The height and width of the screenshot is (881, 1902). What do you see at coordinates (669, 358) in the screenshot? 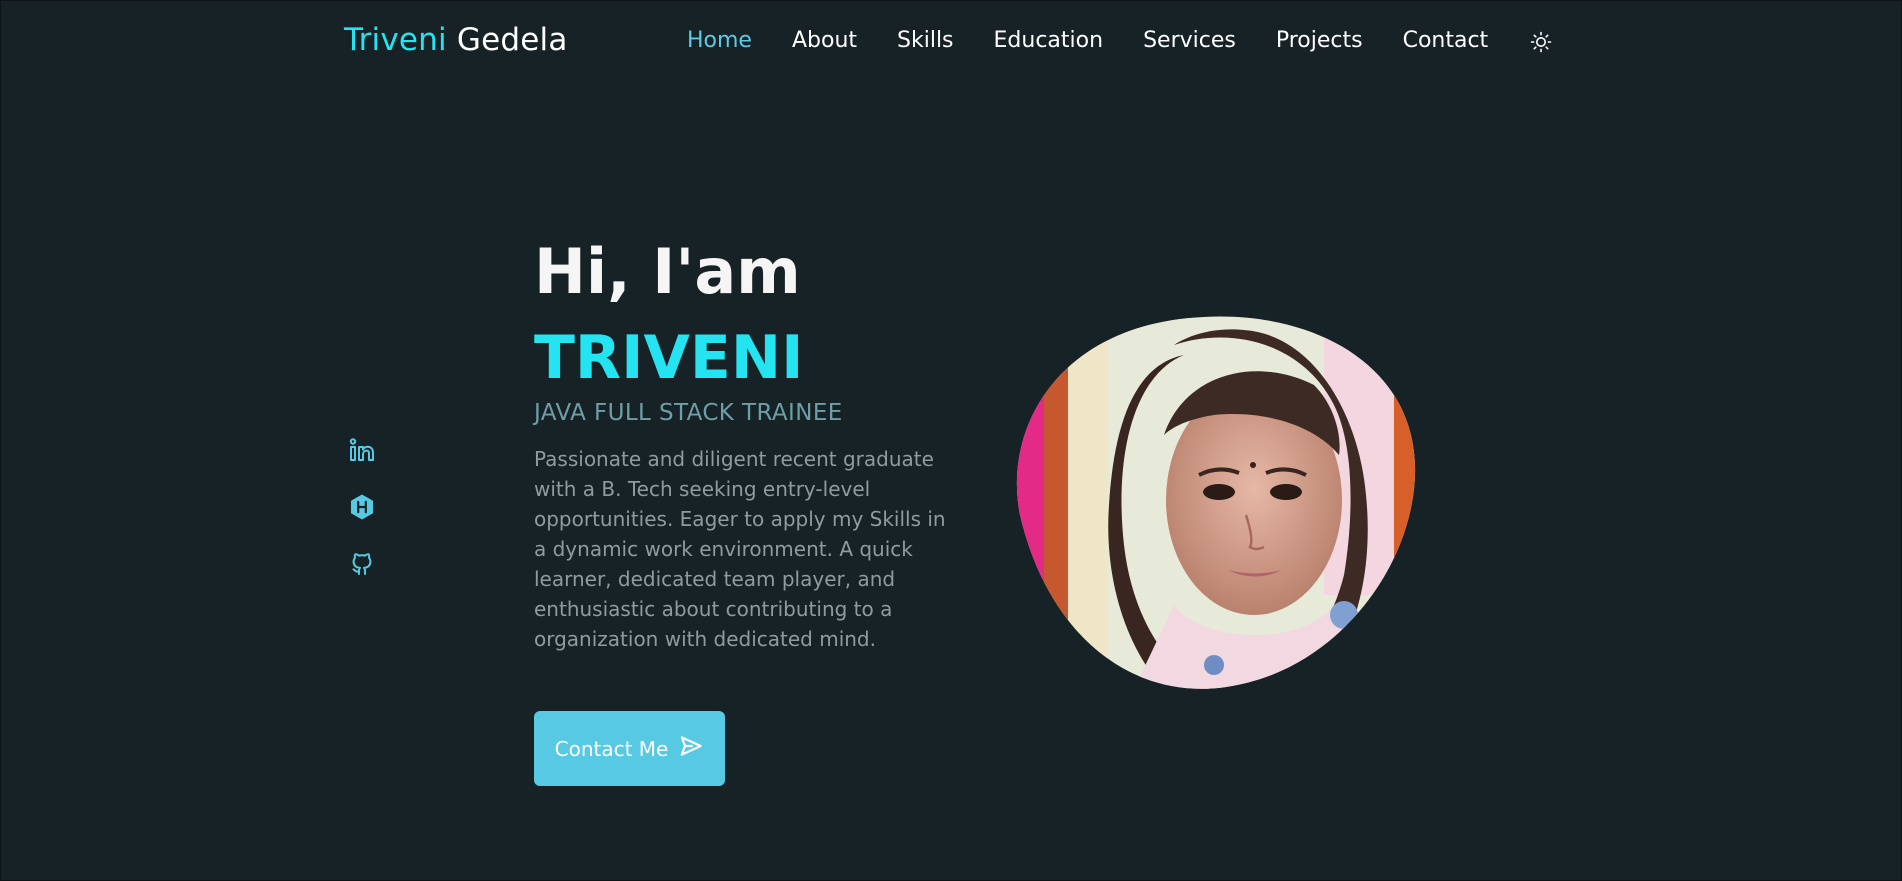
I see `hero-name: TRIVENI` at bounding box center [669, 358].